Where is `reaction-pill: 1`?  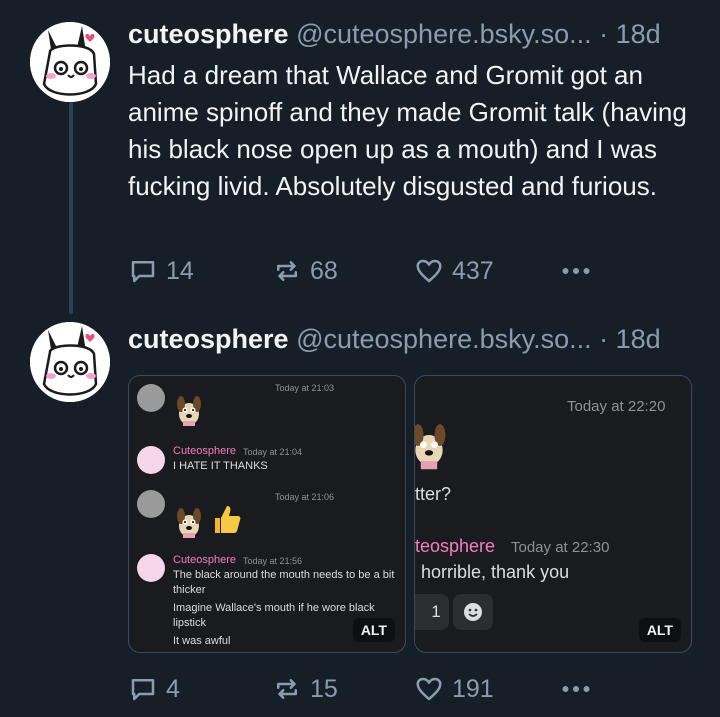 reaction-pill: 1 is located at coordinates (432, 612).